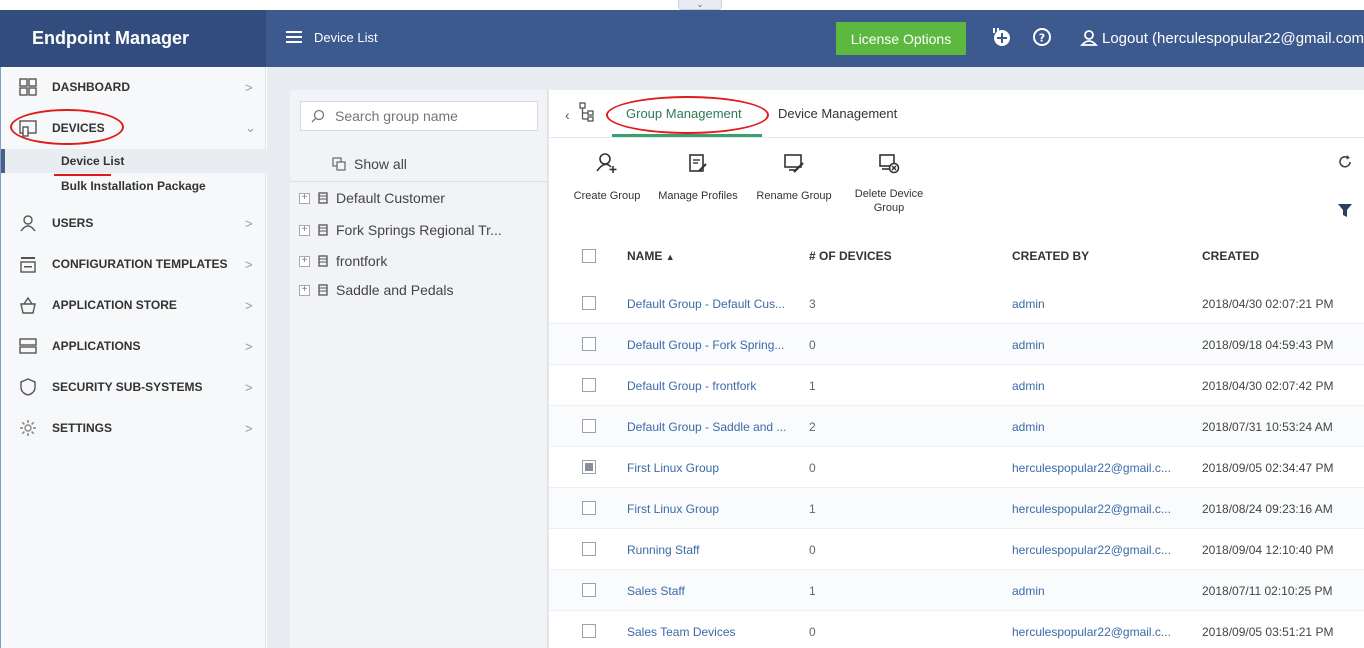  Describe the element at coordinates (1345, 211) in the screenshot. I see `filter-icon` at that location.